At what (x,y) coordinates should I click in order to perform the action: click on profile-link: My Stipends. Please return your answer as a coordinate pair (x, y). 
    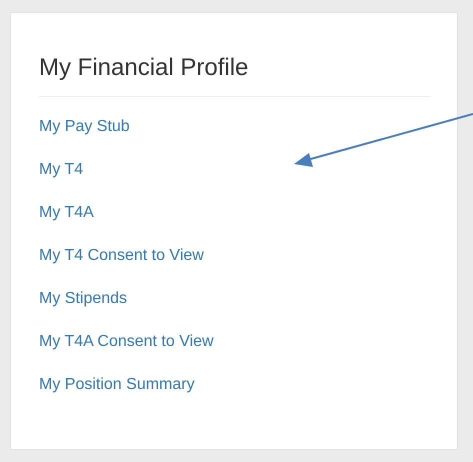
    Looking at the image, I should click on (83, 298).